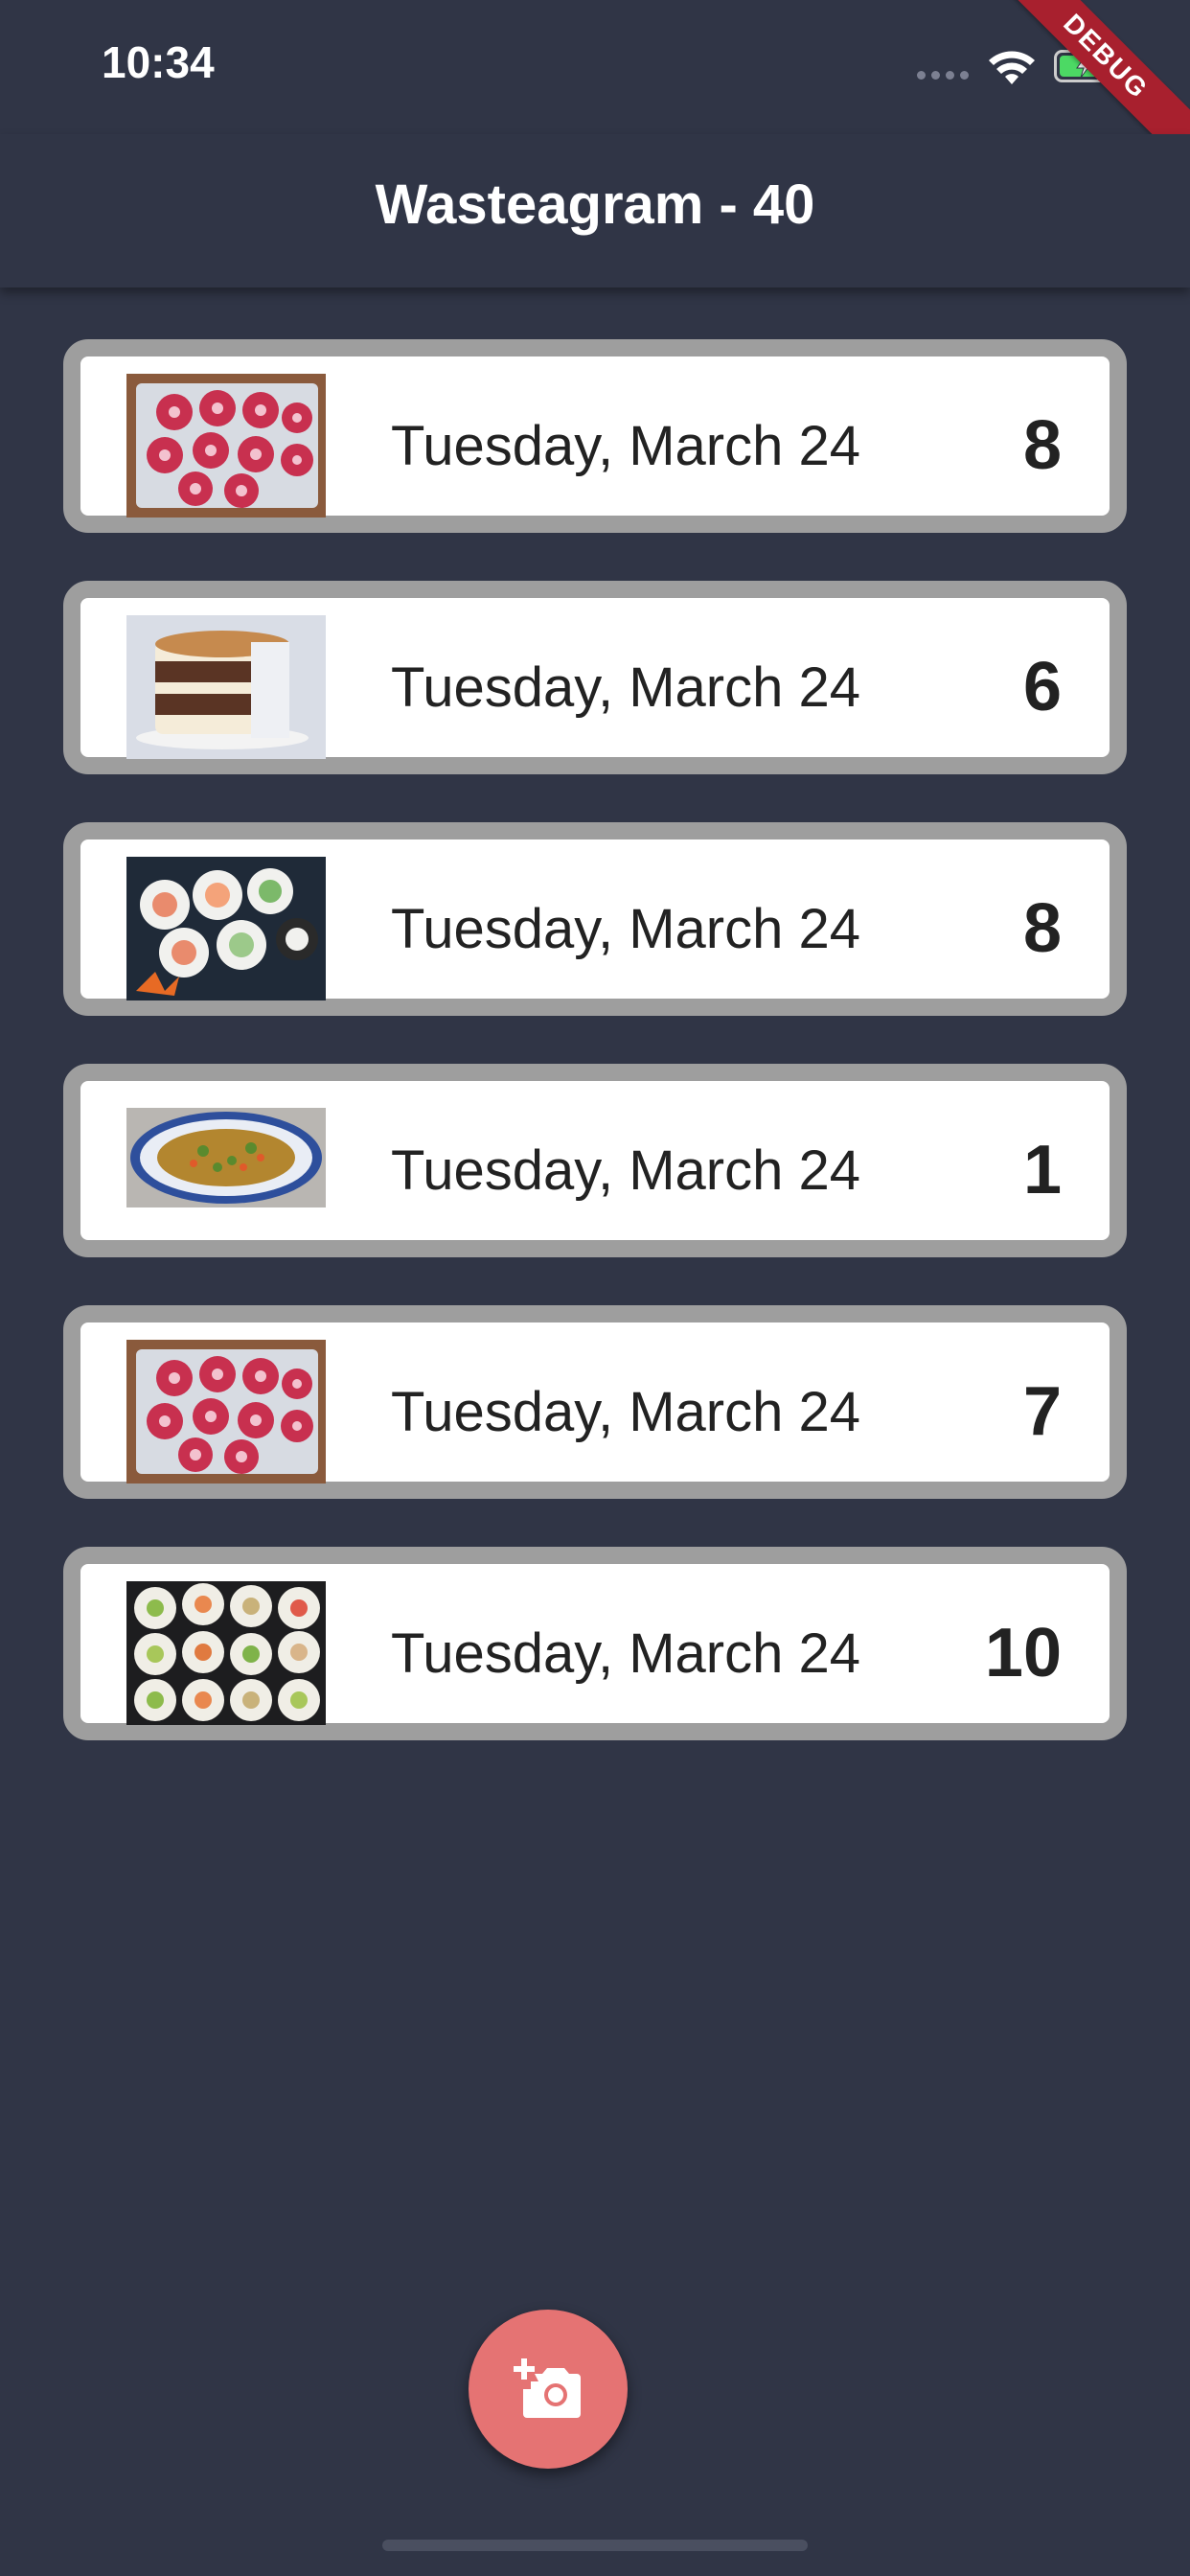  I want to click on wifi-icon, so click(1012, 67).